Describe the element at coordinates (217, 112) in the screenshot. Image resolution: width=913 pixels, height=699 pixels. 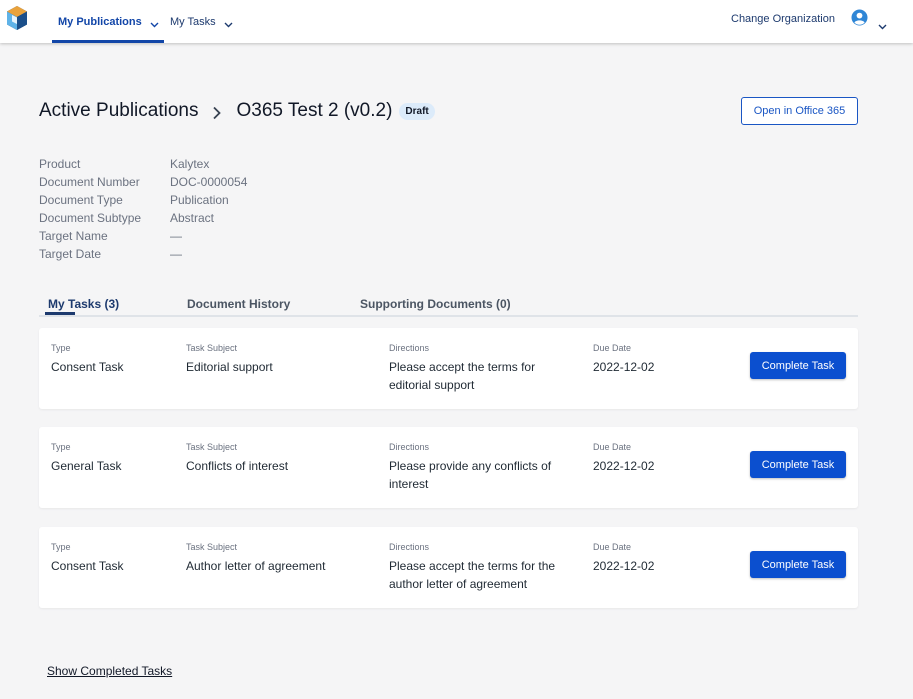
I see `chevron-right-icon` at that location.